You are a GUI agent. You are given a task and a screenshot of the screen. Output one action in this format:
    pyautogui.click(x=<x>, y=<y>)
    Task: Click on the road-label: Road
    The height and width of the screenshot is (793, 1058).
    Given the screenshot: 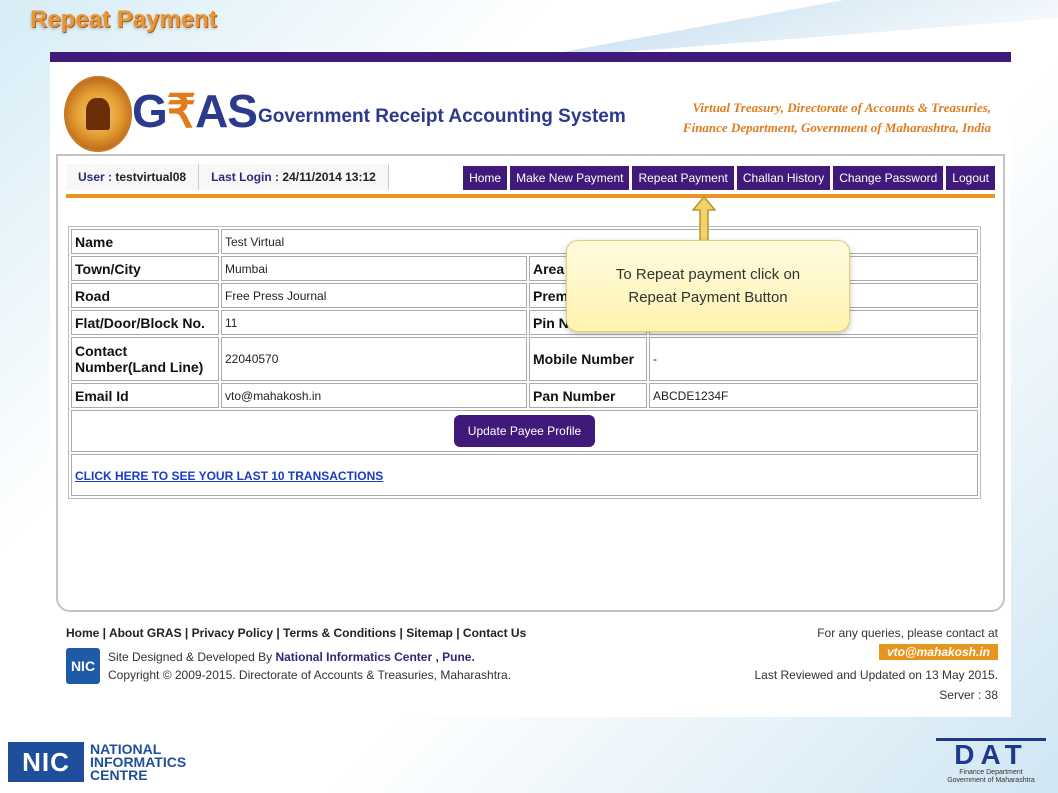 What is the action you would take?
    pyautogui.click(x=145, y=295)
    